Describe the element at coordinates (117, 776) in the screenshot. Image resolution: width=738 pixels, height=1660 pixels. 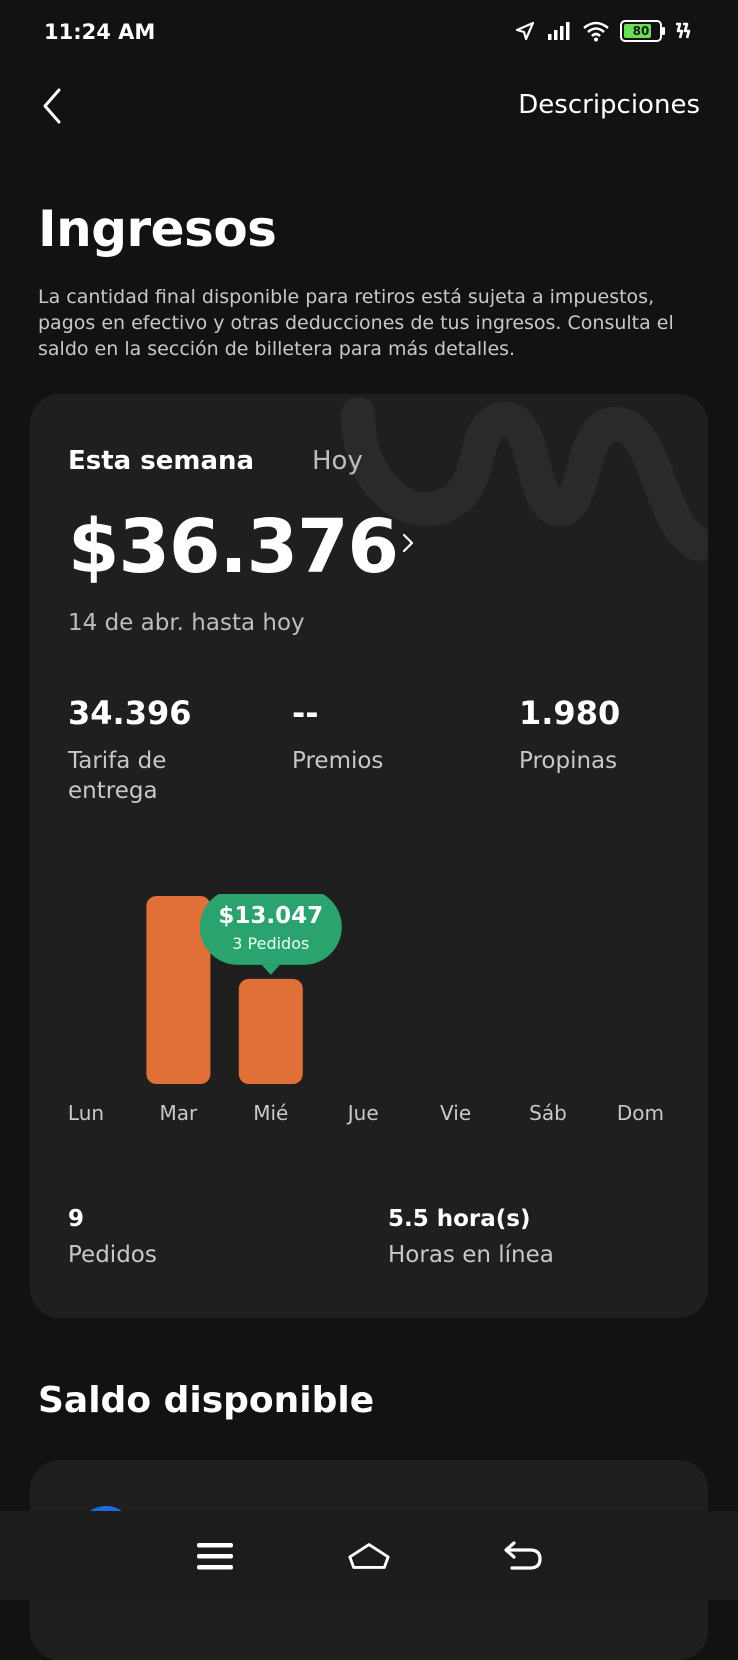
I see `delivery-fee-label: Tarifa de entrega` at that location.